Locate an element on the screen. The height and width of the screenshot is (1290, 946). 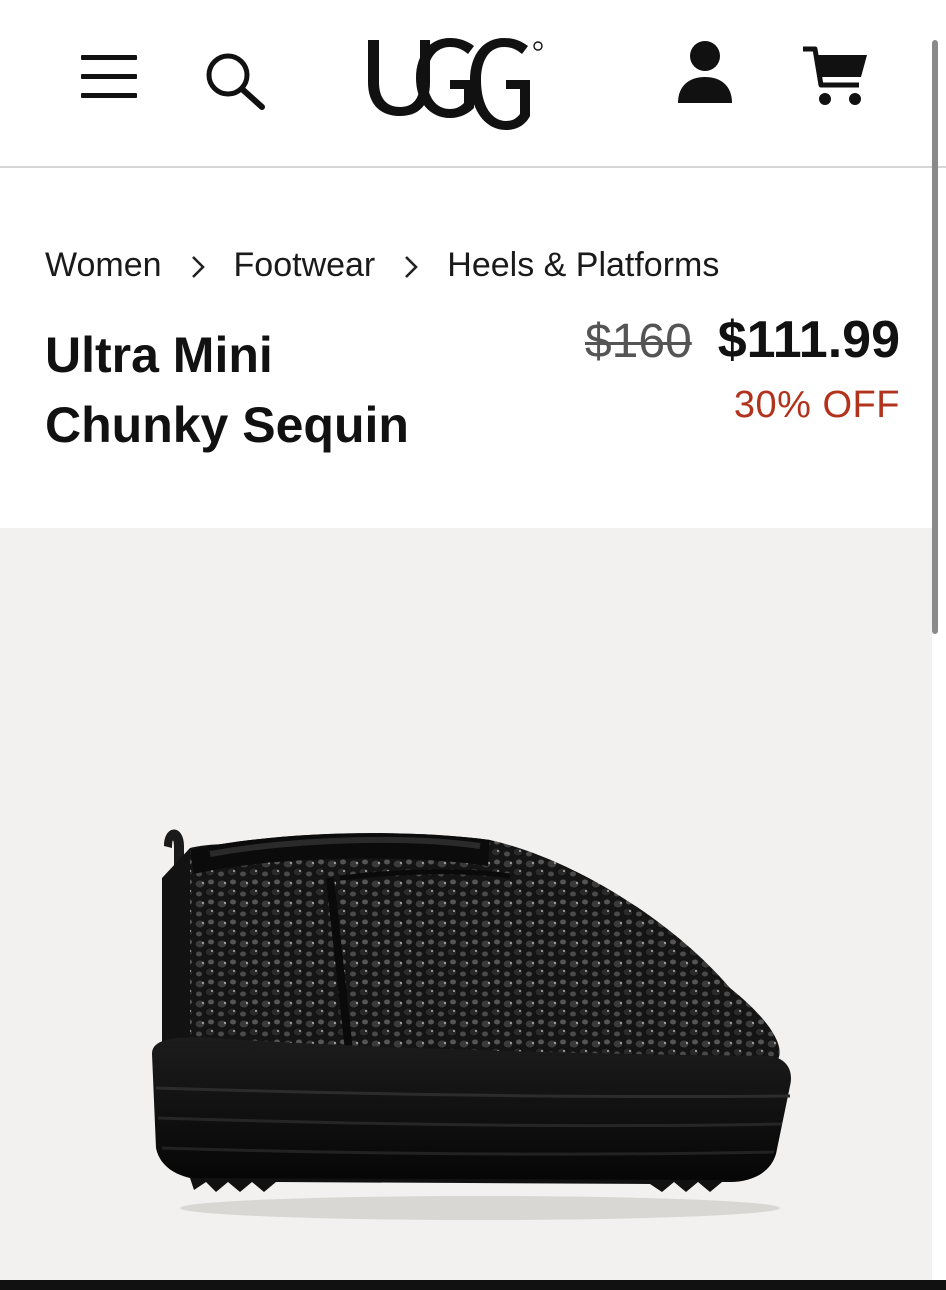
ugg-logo is located at coordinates (470, 82).